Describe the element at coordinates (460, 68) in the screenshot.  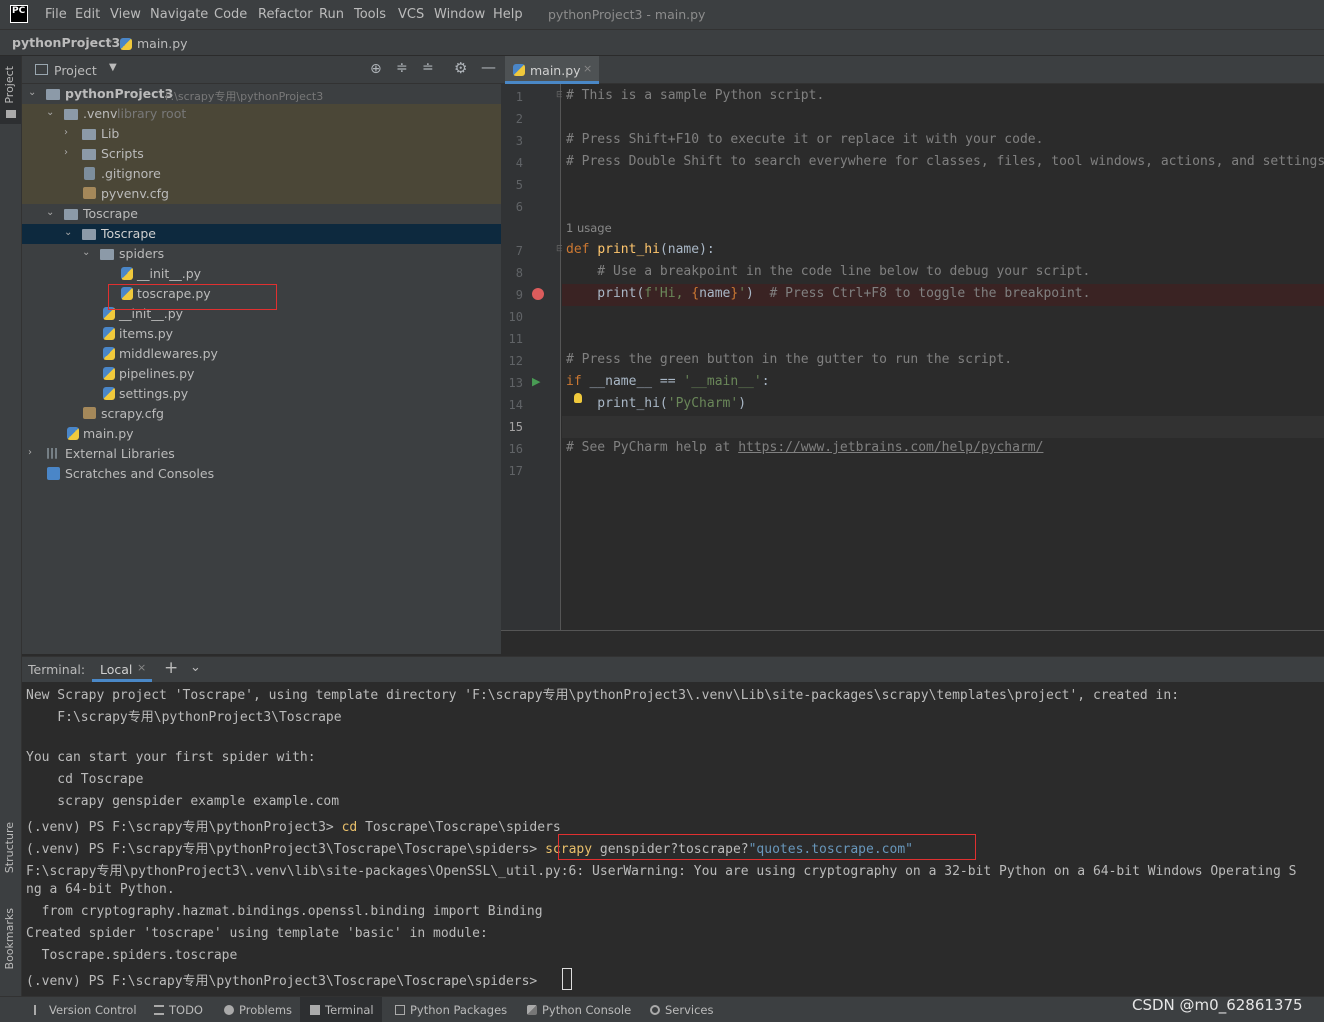
I see `gear-icon: ⚙` at that location.